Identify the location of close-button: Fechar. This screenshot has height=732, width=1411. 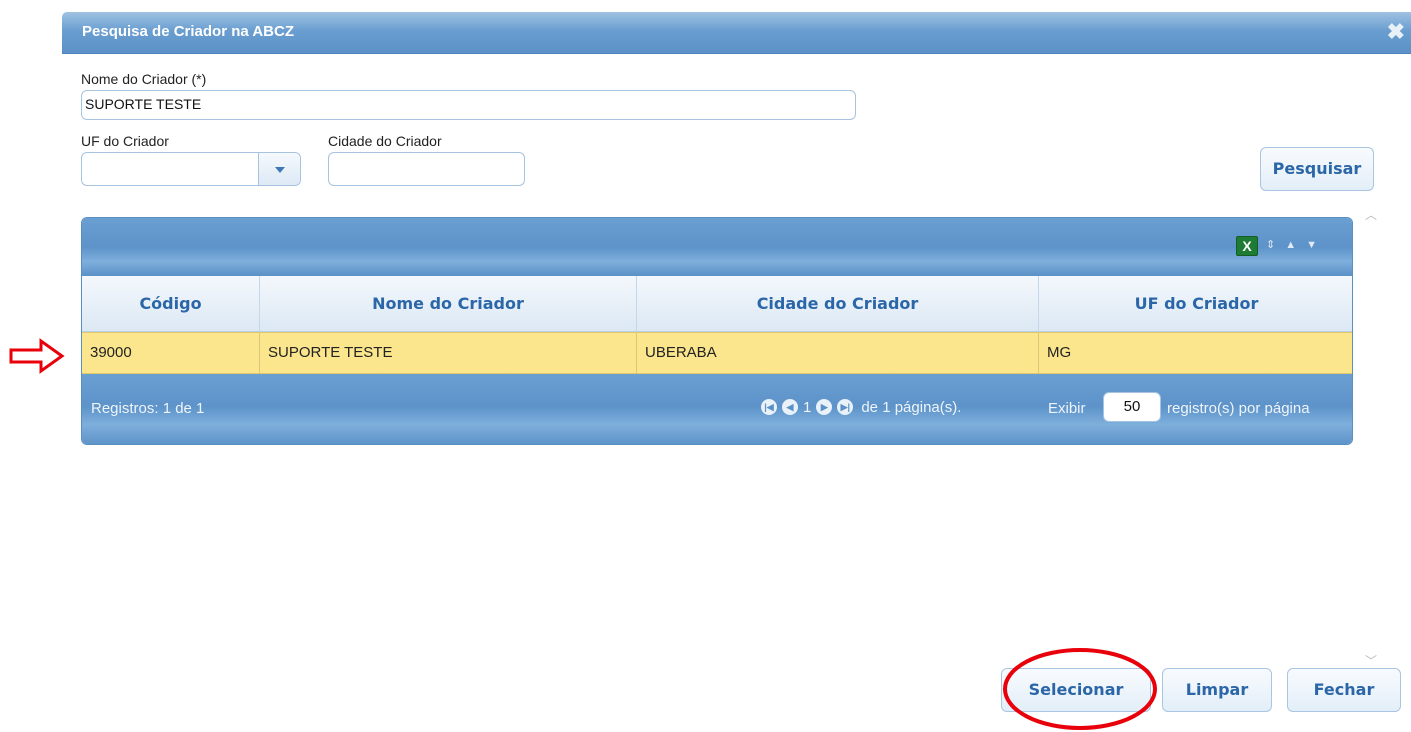
(1344, 690).